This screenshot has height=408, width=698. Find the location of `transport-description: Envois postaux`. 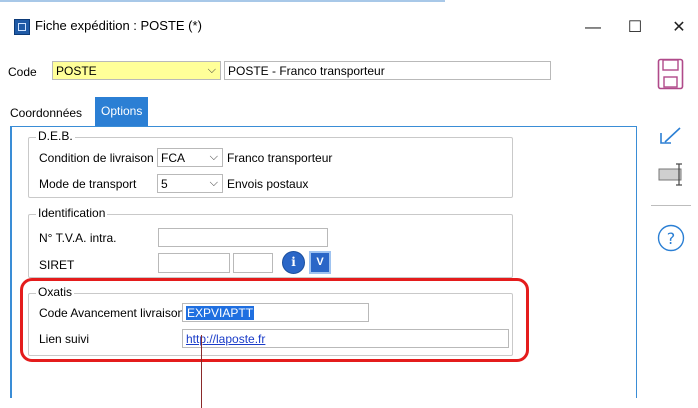

transport-description: Envois postaux is located at coordinates (268, 184).